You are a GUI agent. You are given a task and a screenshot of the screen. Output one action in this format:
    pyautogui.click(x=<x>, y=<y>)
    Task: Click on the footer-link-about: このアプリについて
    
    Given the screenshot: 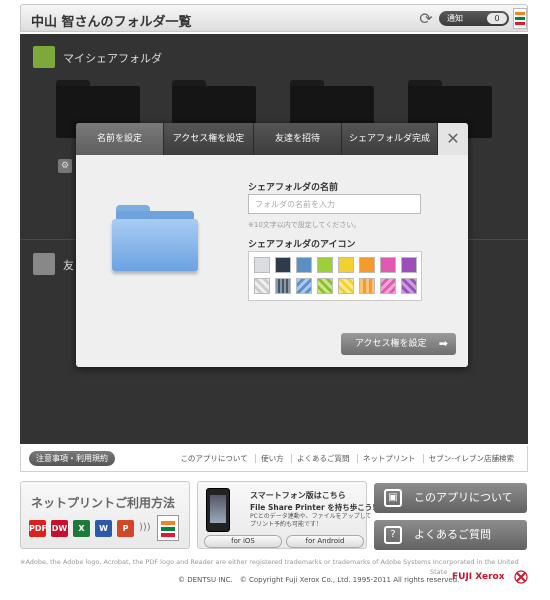 What is the action you would take?
    pyautogui.click(x=213, y=458)
    